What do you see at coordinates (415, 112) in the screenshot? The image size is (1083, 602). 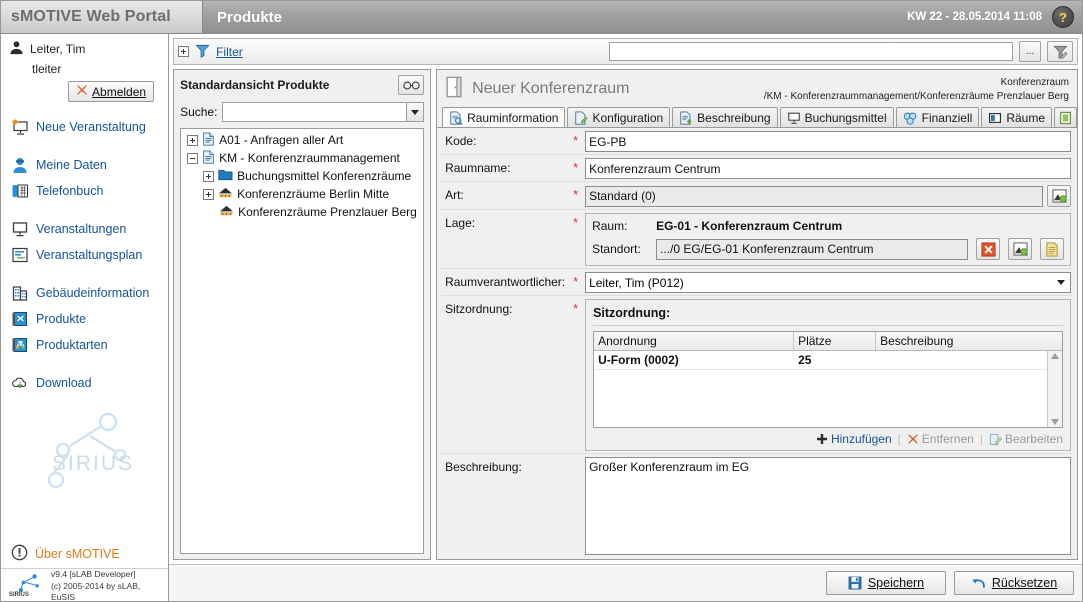 I see `search-dropdown-button` at bounding box center [415, 112].